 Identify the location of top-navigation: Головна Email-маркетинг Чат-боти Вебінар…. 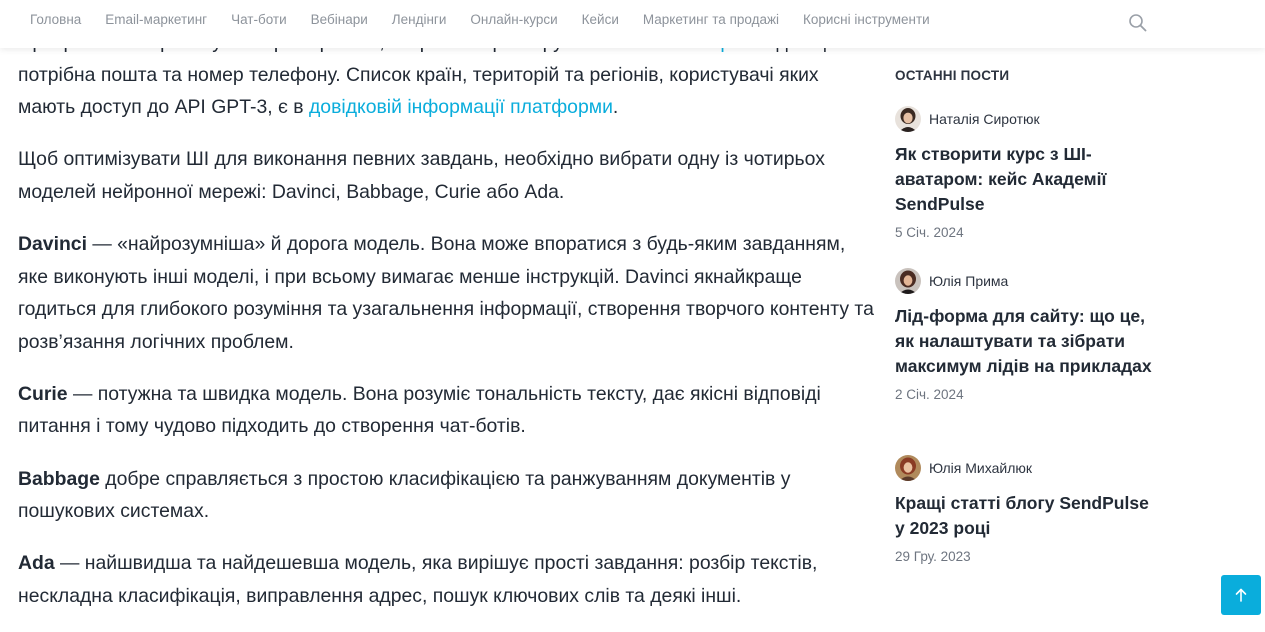
(632, 24).